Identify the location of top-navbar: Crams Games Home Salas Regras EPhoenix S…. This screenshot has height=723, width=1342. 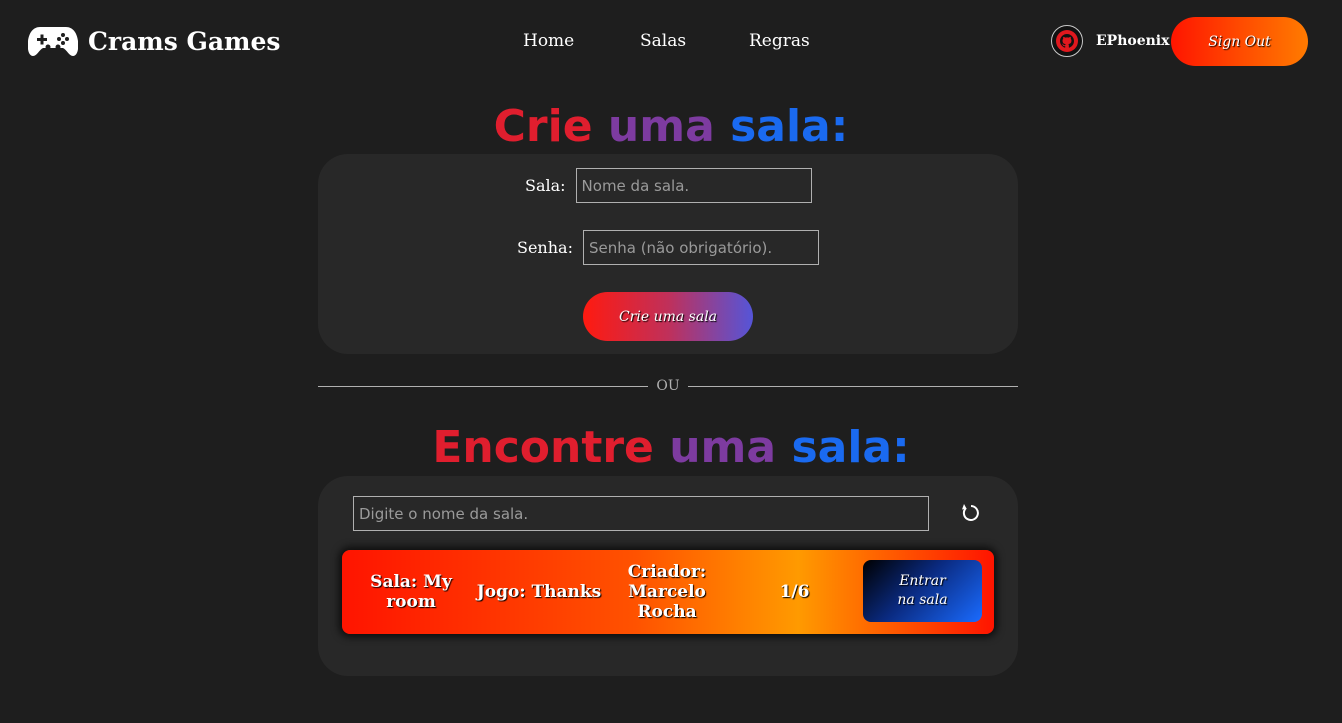
(671, 42).